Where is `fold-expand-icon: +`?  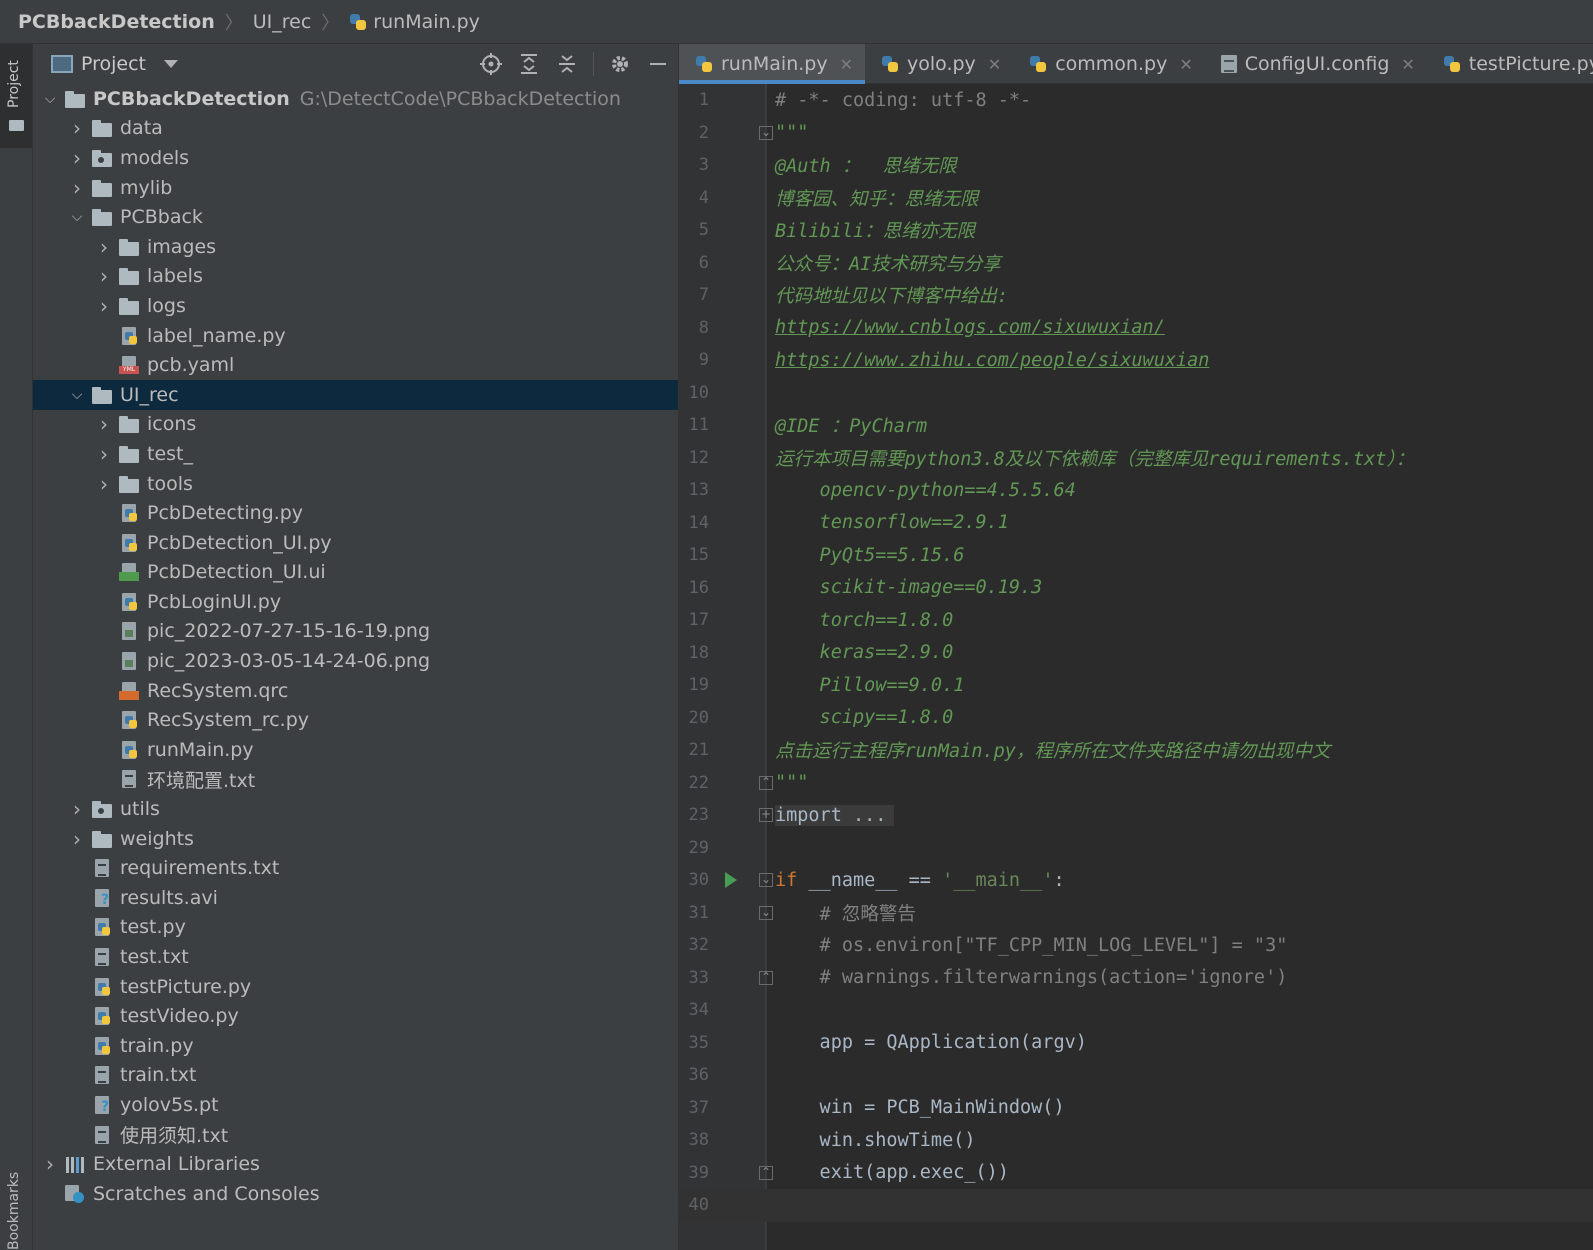 fold-expand-icon: + is located at coordinates (766, 815).